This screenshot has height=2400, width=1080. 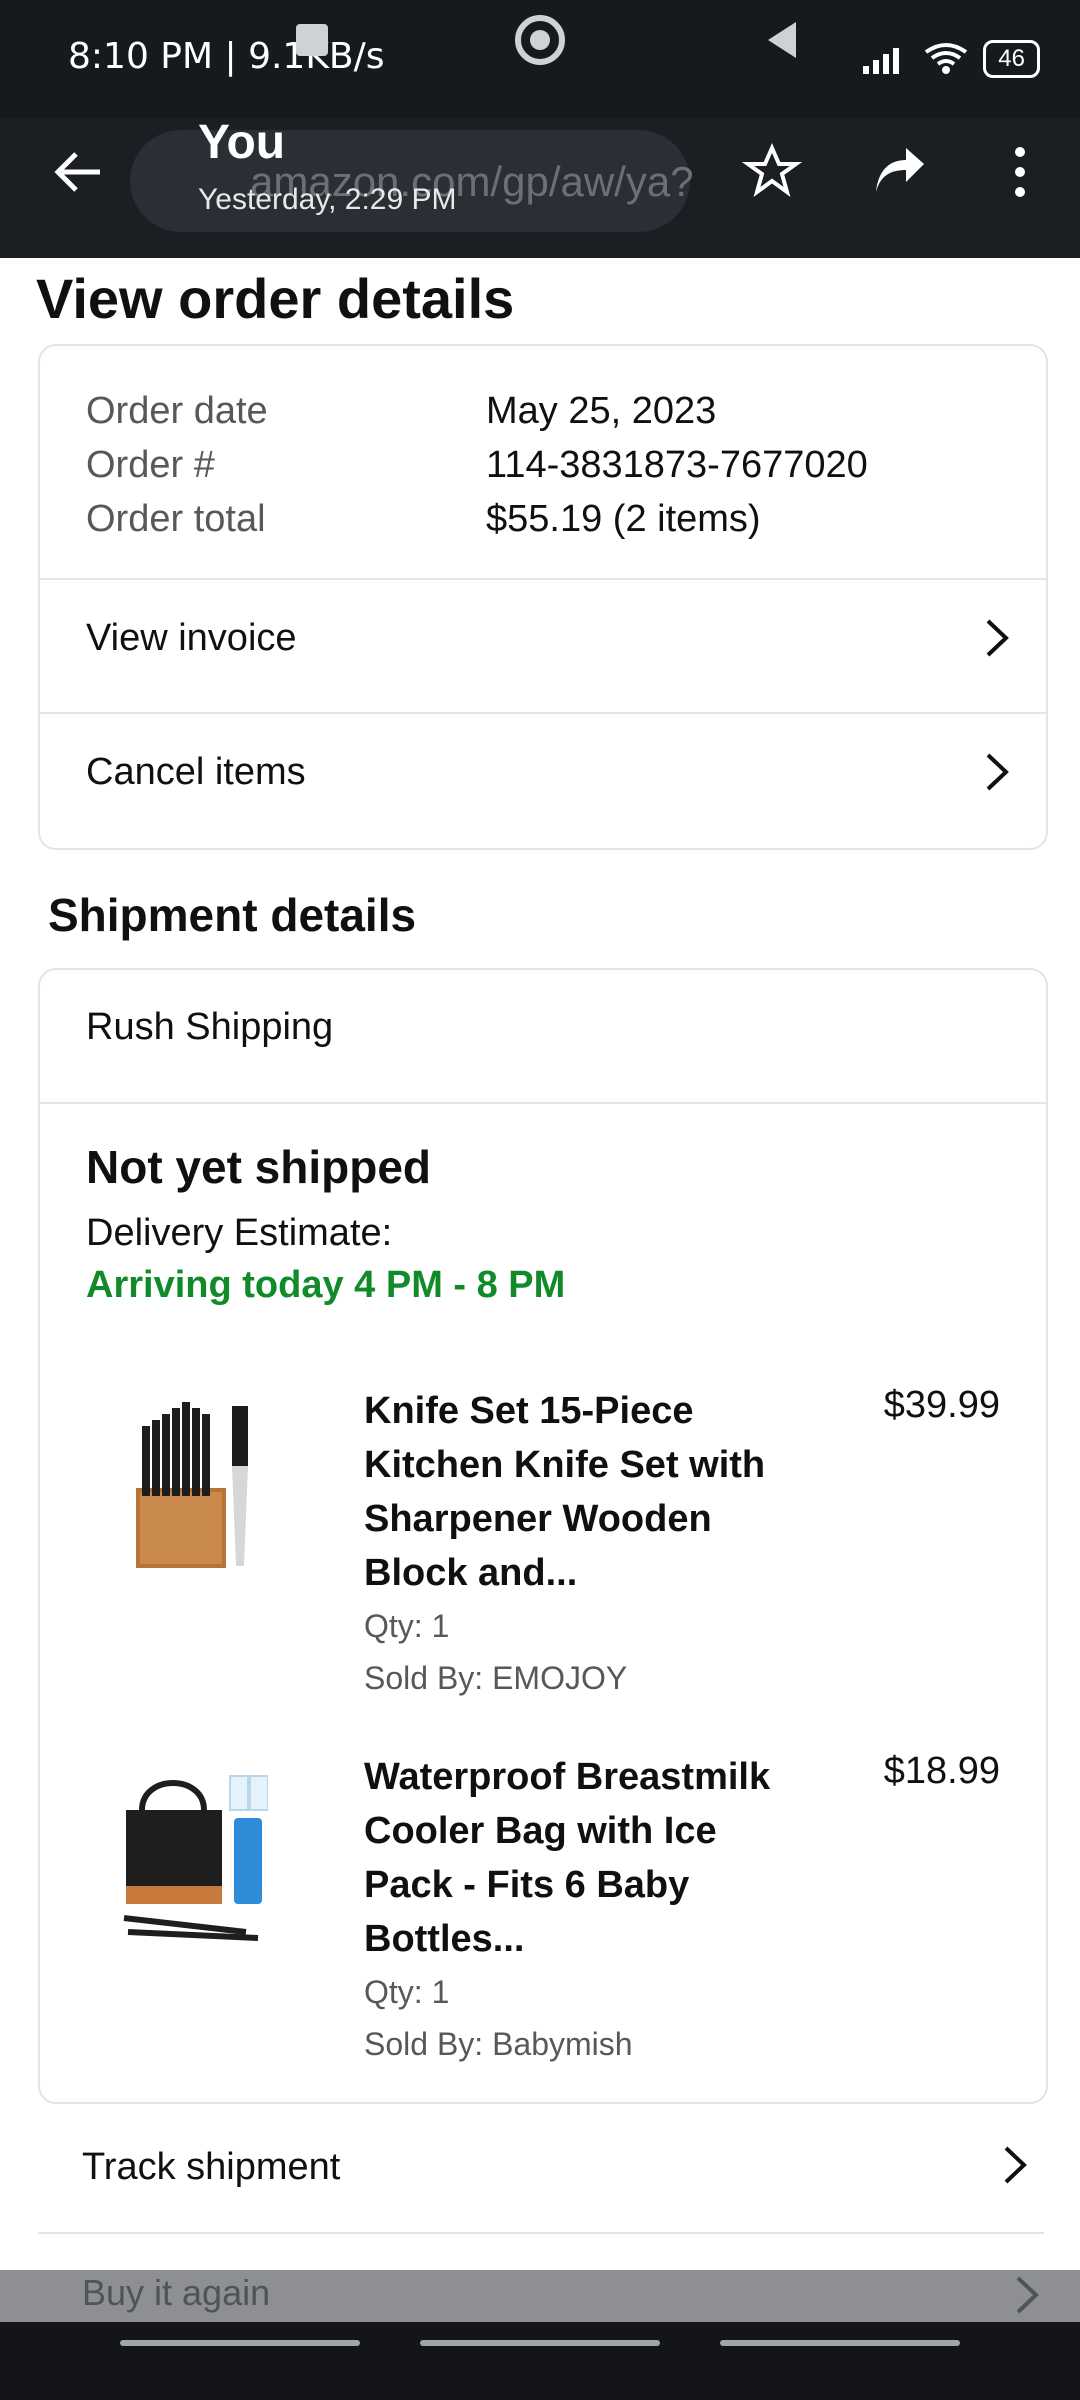 What do you see at coordinates (242, 142) in the screenshot?
I see `sender-name: You` at bounding box center [242, 142].